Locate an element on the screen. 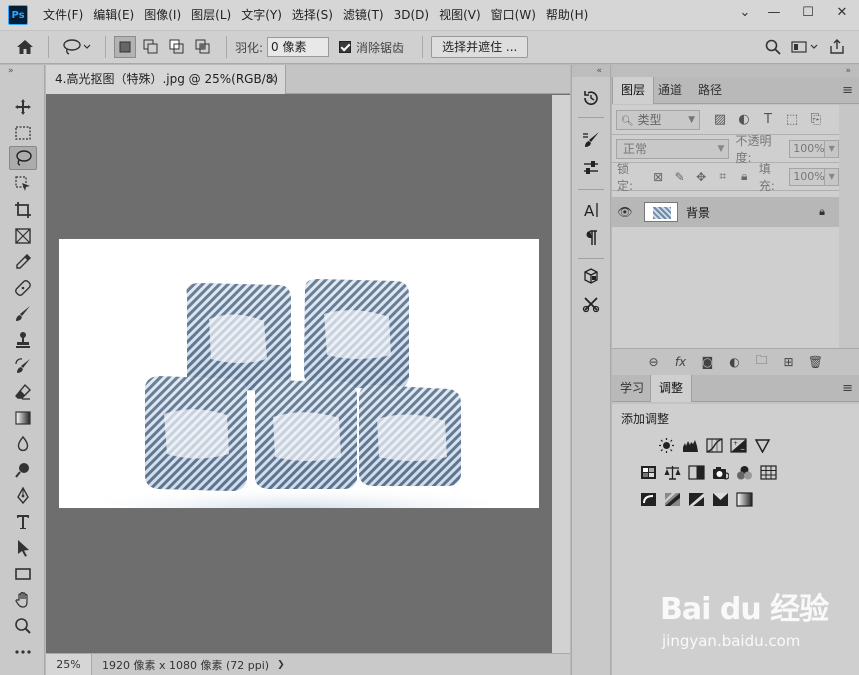 Image resolution: width=859 pixels, height=675 pixels. invert-icon is located at coordinates (648, 500).